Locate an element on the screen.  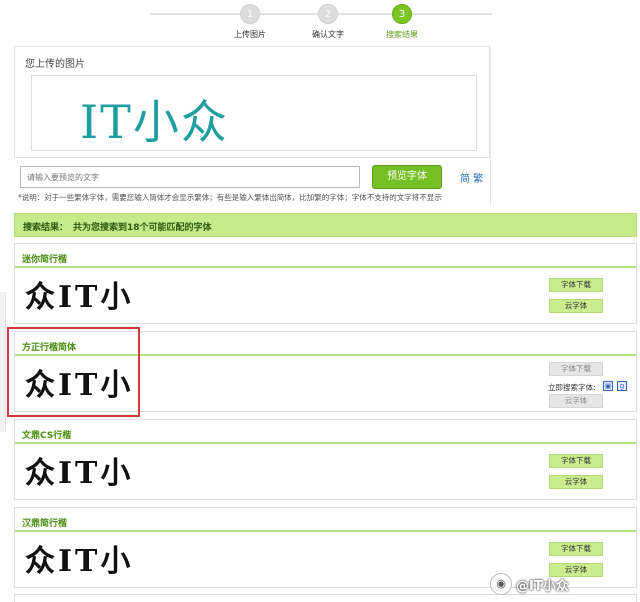
step-2-circle: 2 is located at coordinates (328, 14).